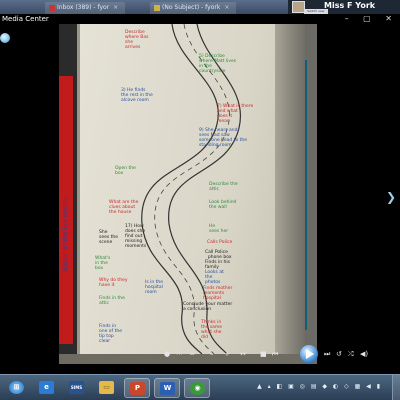  I want to click on folder-icon: ▭, so click(106, 387).